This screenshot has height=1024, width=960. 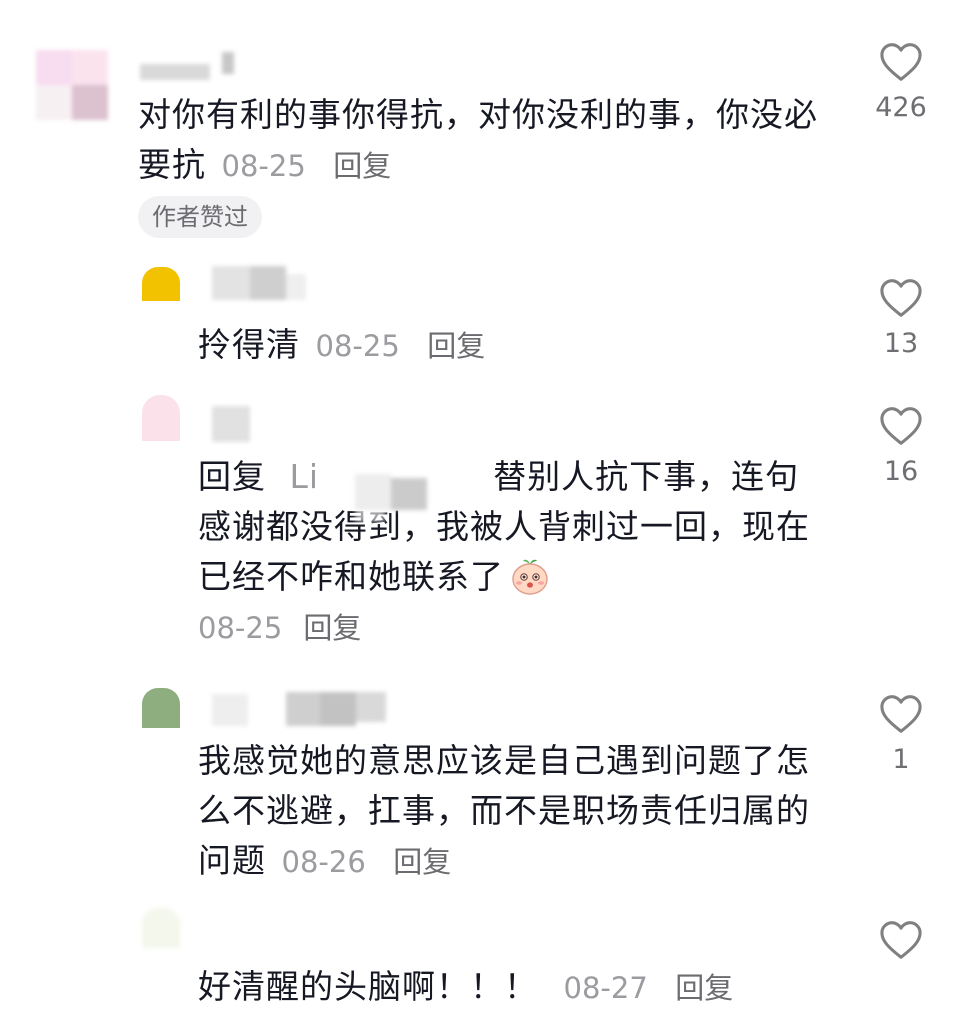 What do you see at coordinates (901, 471) in the screenshot?
I see `like-count: 16` at bounding box center [901, 471].